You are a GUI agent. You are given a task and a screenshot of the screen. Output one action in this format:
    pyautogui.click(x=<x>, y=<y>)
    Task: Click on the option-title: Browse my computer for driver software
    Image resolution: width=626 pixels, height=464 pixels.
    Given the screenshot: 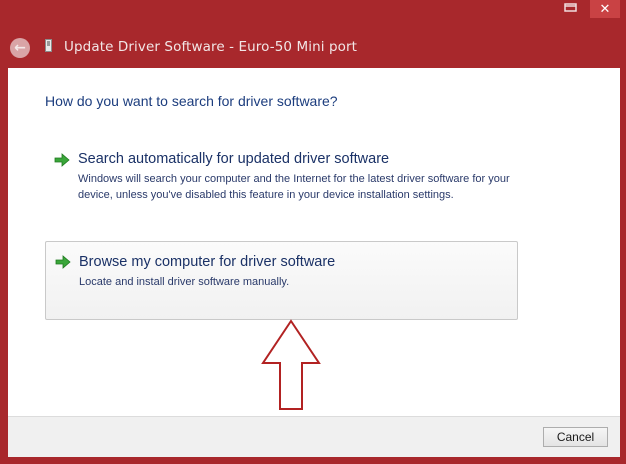 What is the action you would take?
    pyautogui.click(x=207, y=262)
    